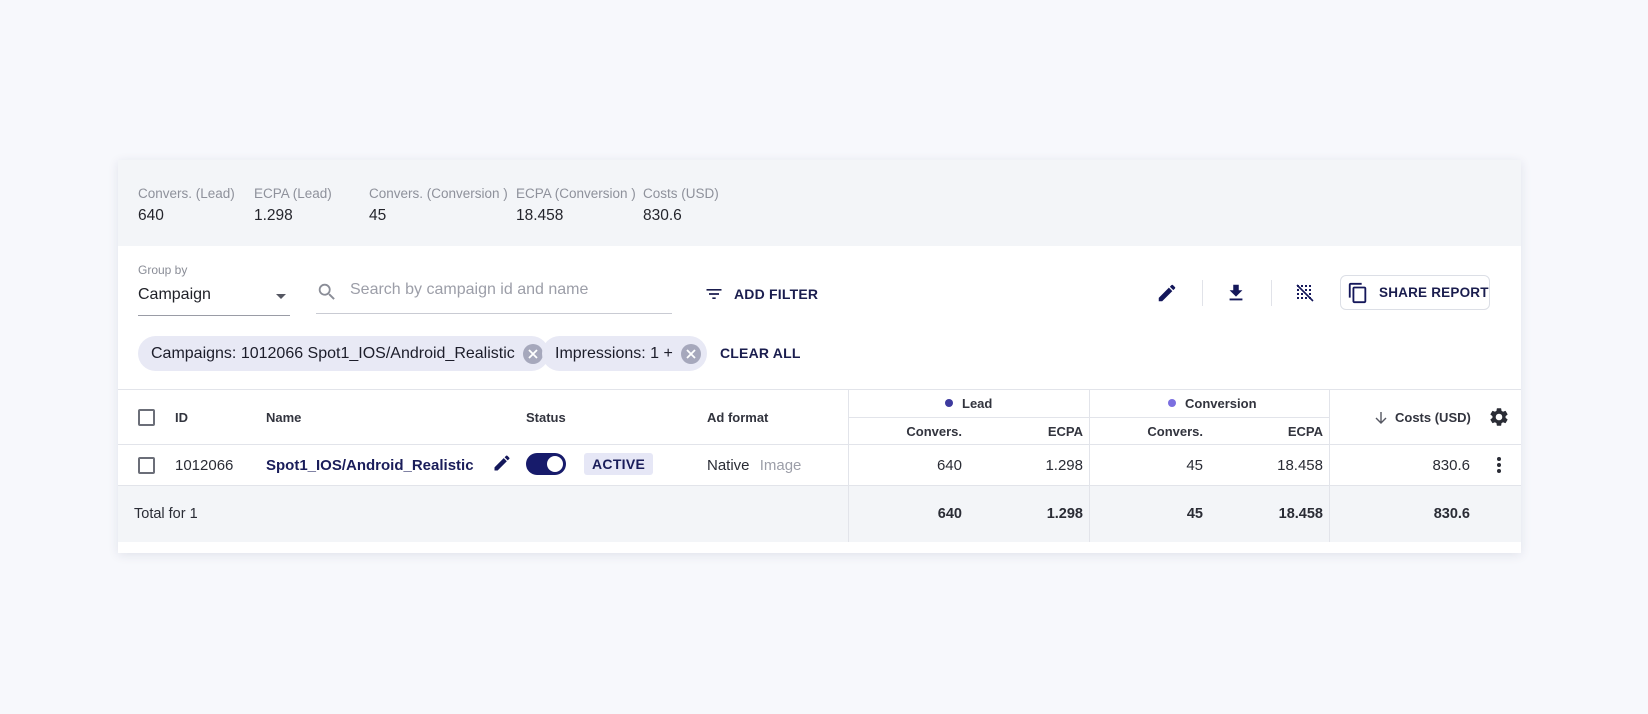 The height and width of the screenshot is (714, 1648). What do you see at coordinates (780, 465) in the screenshot?
I see `ad-format-secondary: Image` at bounding box center [780, 465].